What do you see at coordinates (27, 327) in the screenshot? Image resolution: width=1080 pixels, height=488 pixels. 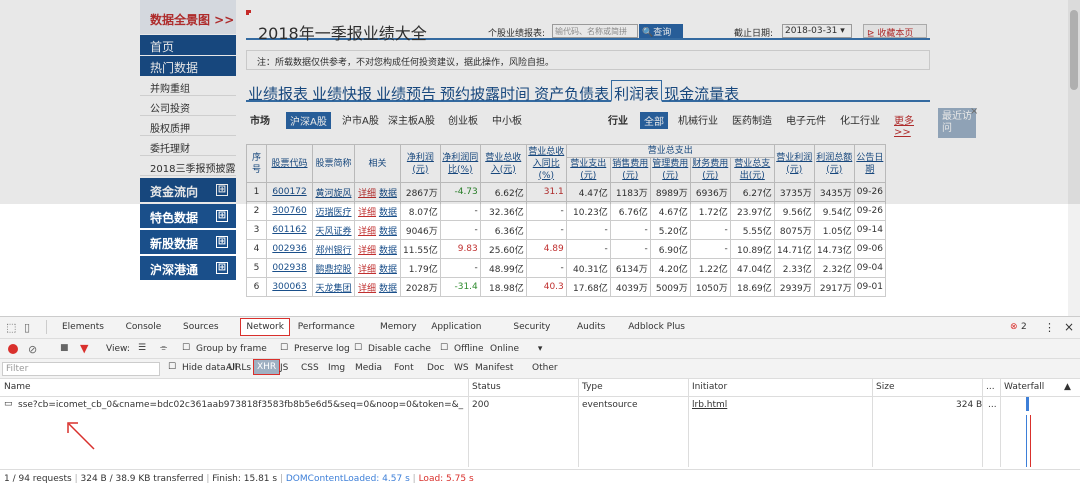 I see `device-toolbar-icon: ▯` at bounding box center [27, 327].